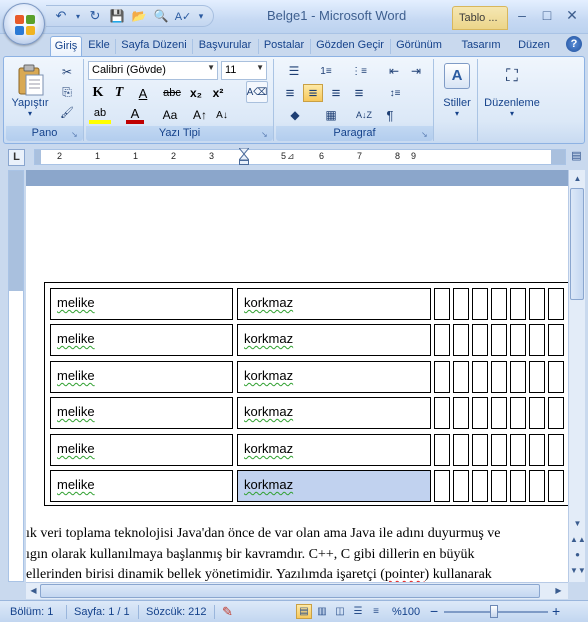  What do you see at coordinates (183, 16) in the screenshot?
I see `spelling-icon: A✓` at bounding box center [183, 16].